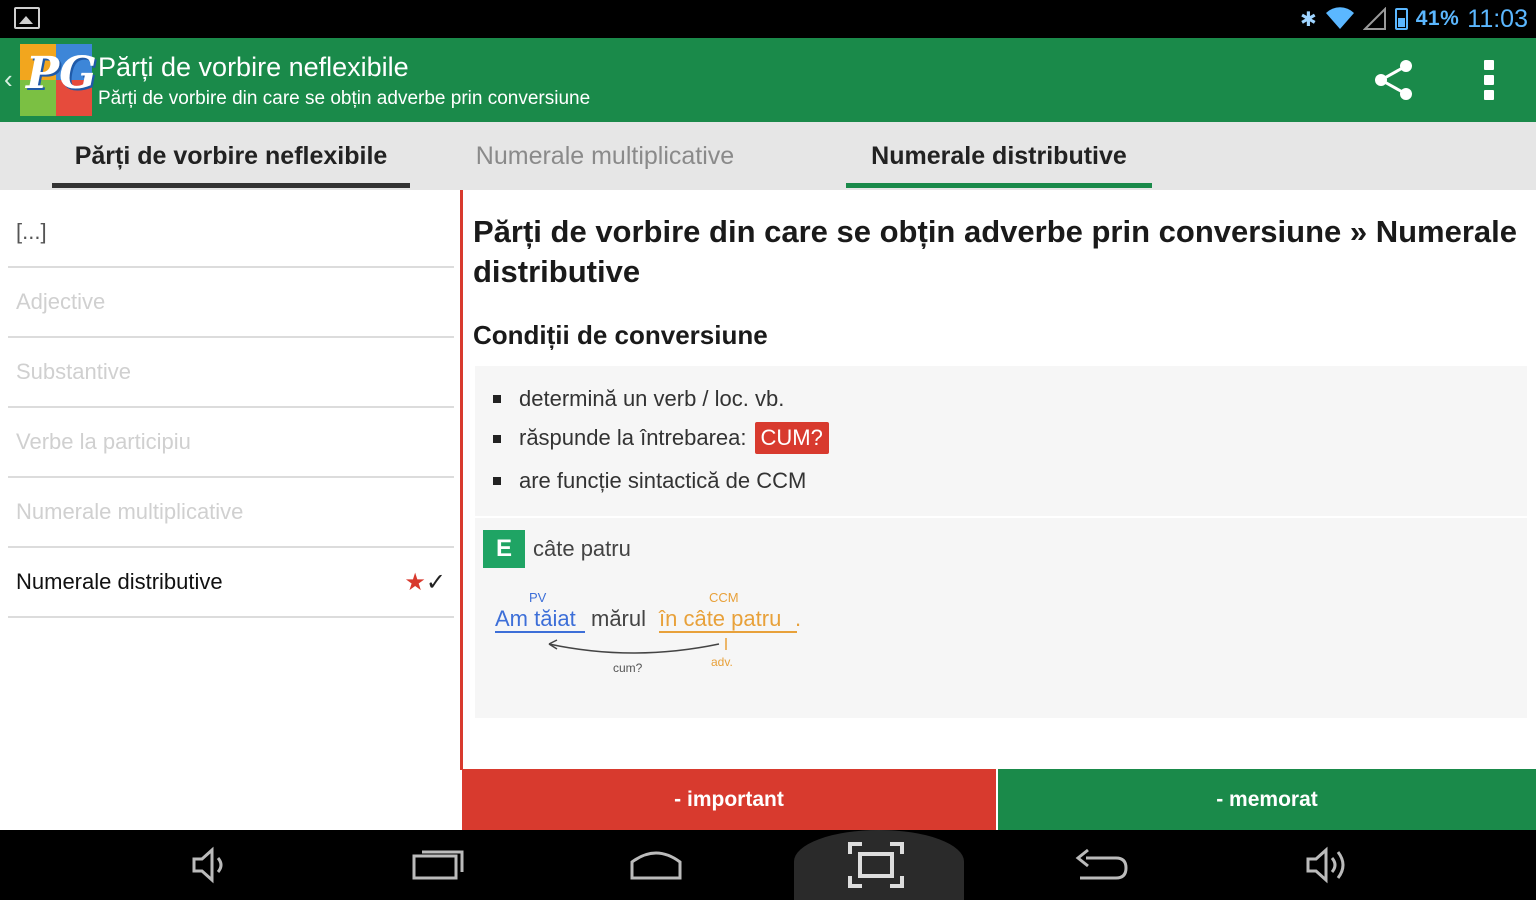 Image resolution: width=1536 pixels, height=900 pixels. Describe the element at coordinates (1394, 80) in the screenshot. I see `share-icon` at that location.